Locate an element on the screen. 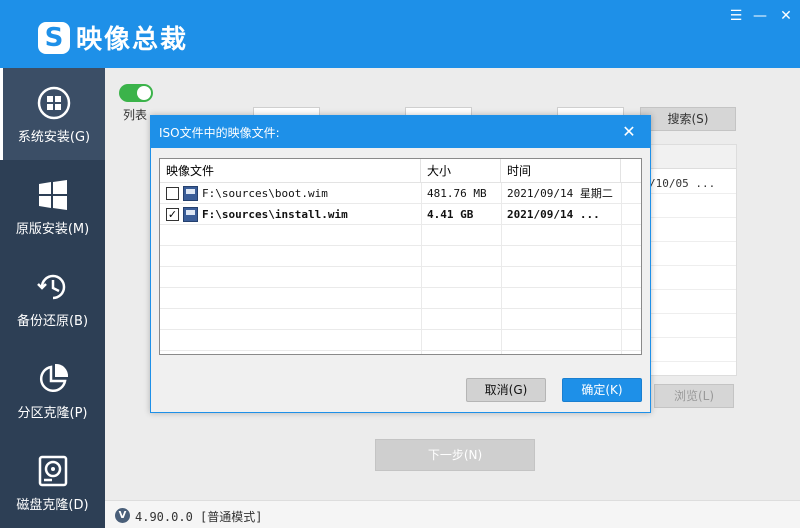 This screenshot has width=800, height=528. column-header-time: 时间 is located at coordinates (561, 171).